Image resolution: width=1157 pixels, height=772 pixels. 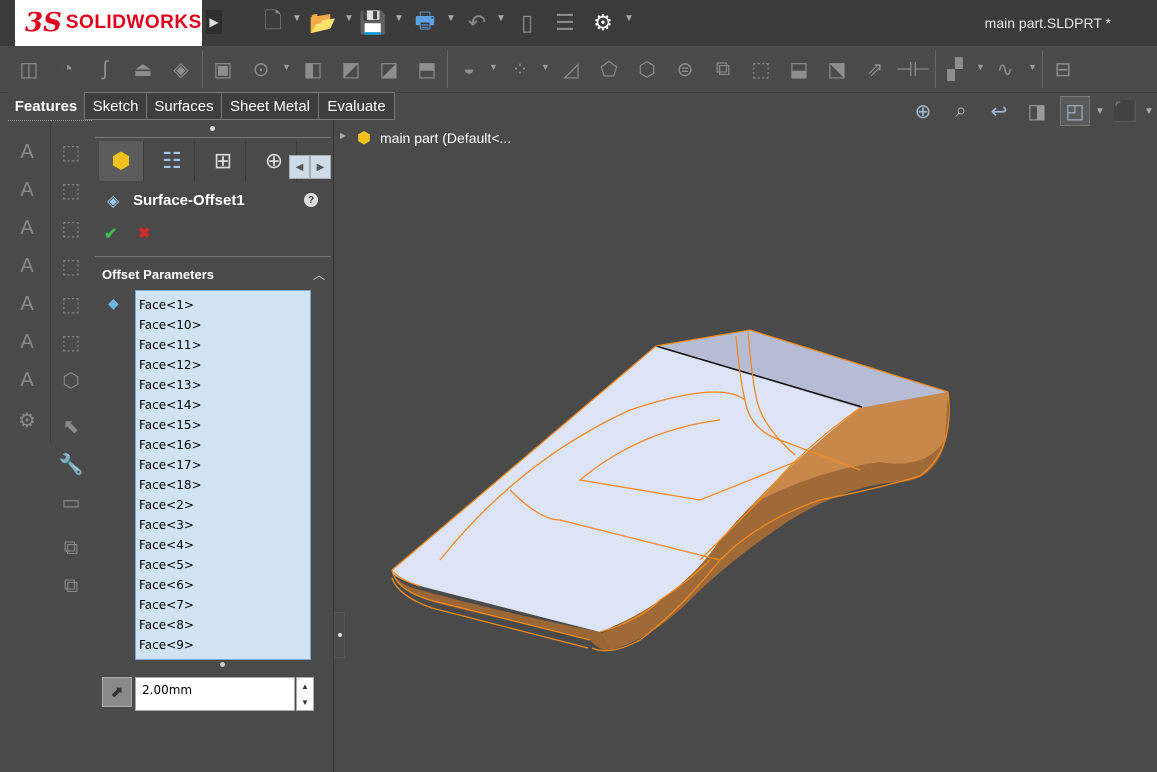 I want to click on face-list-item: Face<14>, so click(x=223, y=405).